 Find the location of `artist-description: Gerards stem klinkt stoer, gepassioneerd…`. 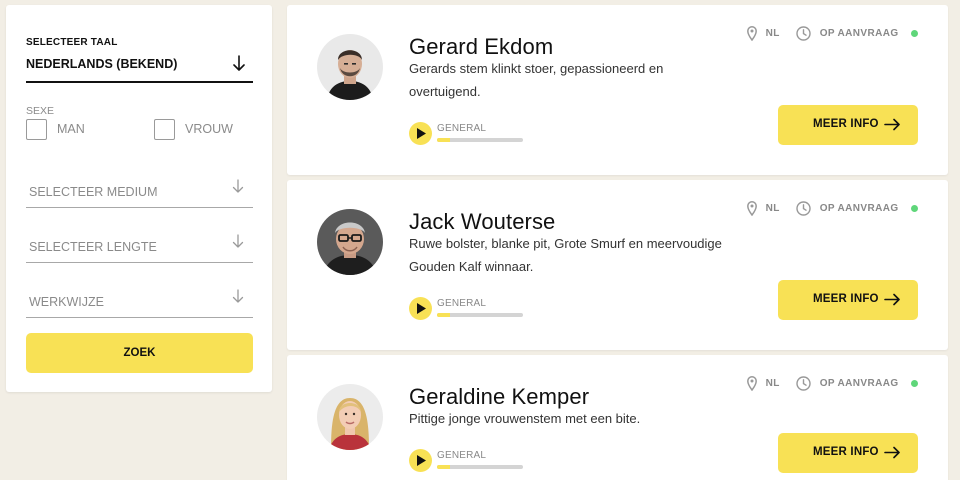

artist-description: Gerards stem klinkt stoer, gepassioneerd… is located at coordinates (536, 80).